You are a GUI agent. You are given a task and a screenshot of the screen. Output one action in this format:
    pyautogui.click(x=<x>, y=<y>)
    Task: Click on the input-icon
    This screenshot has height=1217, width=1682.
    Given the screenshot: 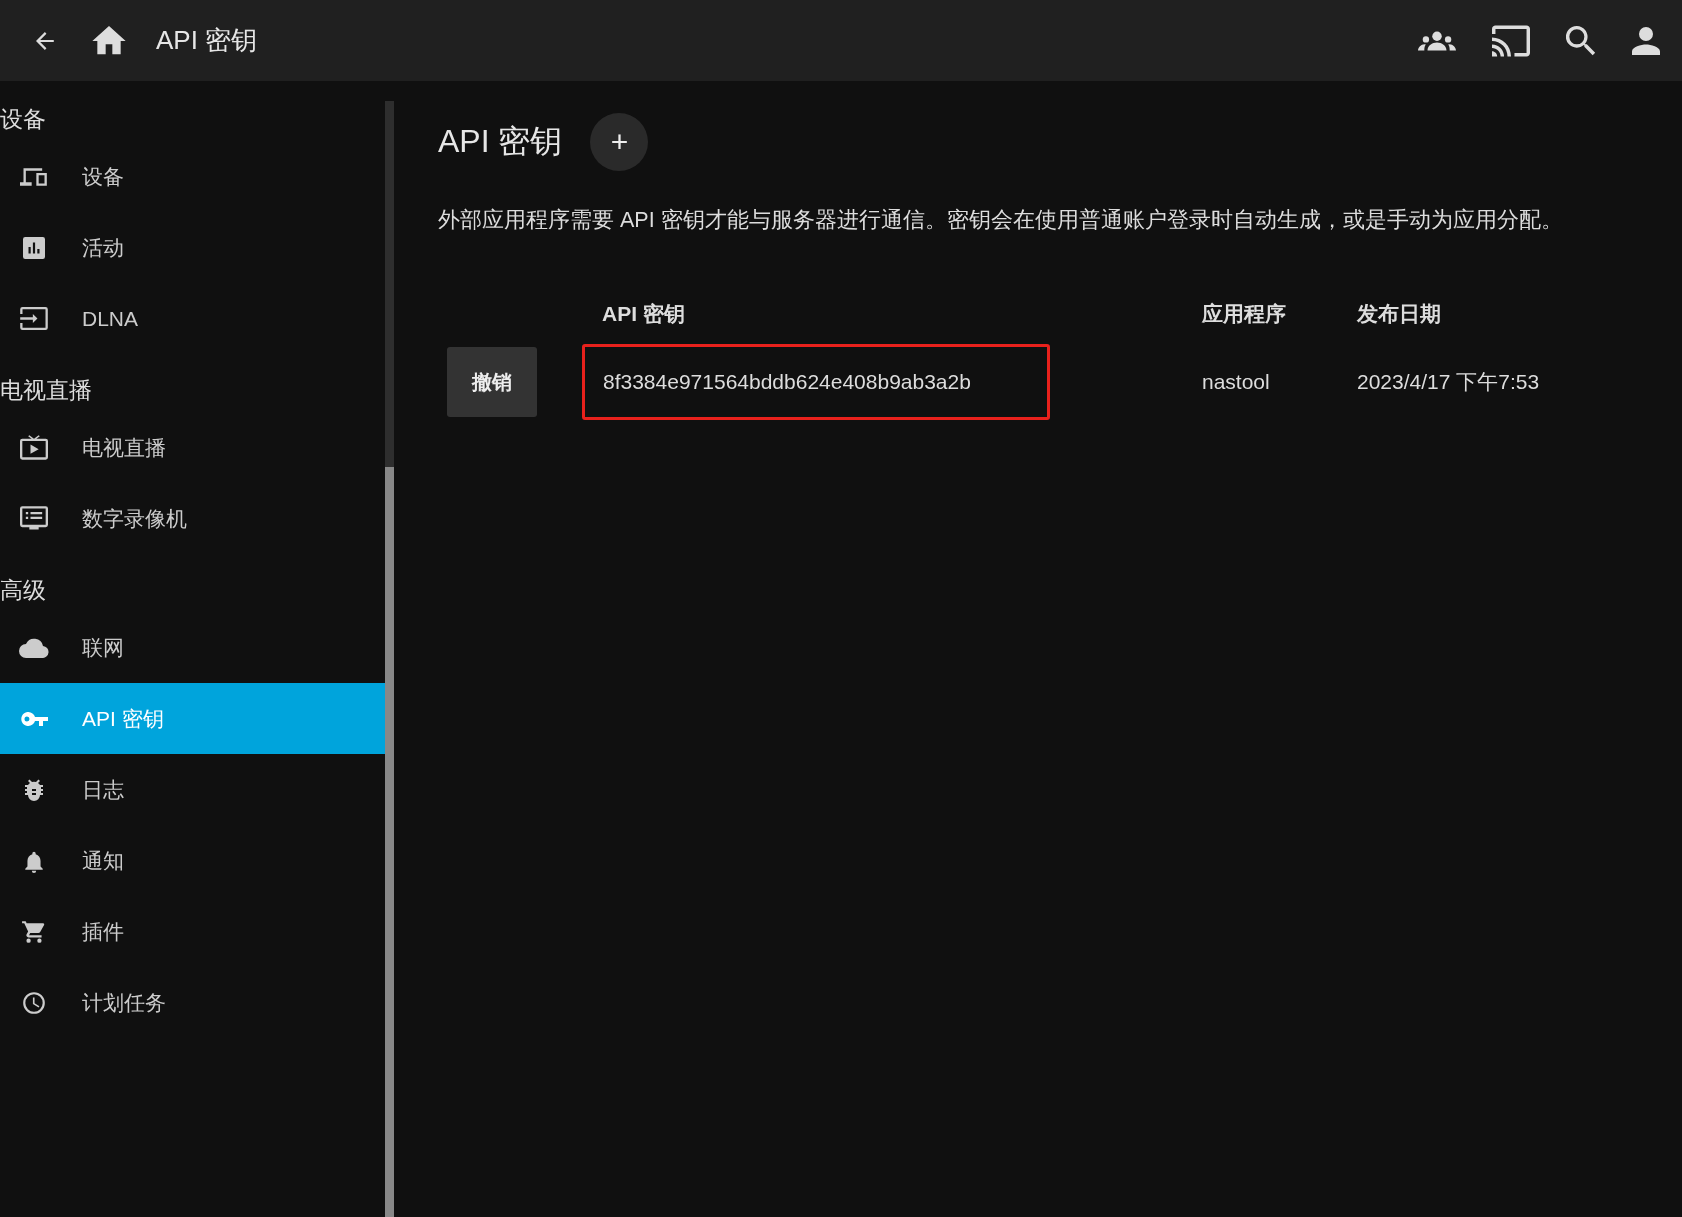 What is the action you would take?
    pyautogui.click(x=34, y=318)
    